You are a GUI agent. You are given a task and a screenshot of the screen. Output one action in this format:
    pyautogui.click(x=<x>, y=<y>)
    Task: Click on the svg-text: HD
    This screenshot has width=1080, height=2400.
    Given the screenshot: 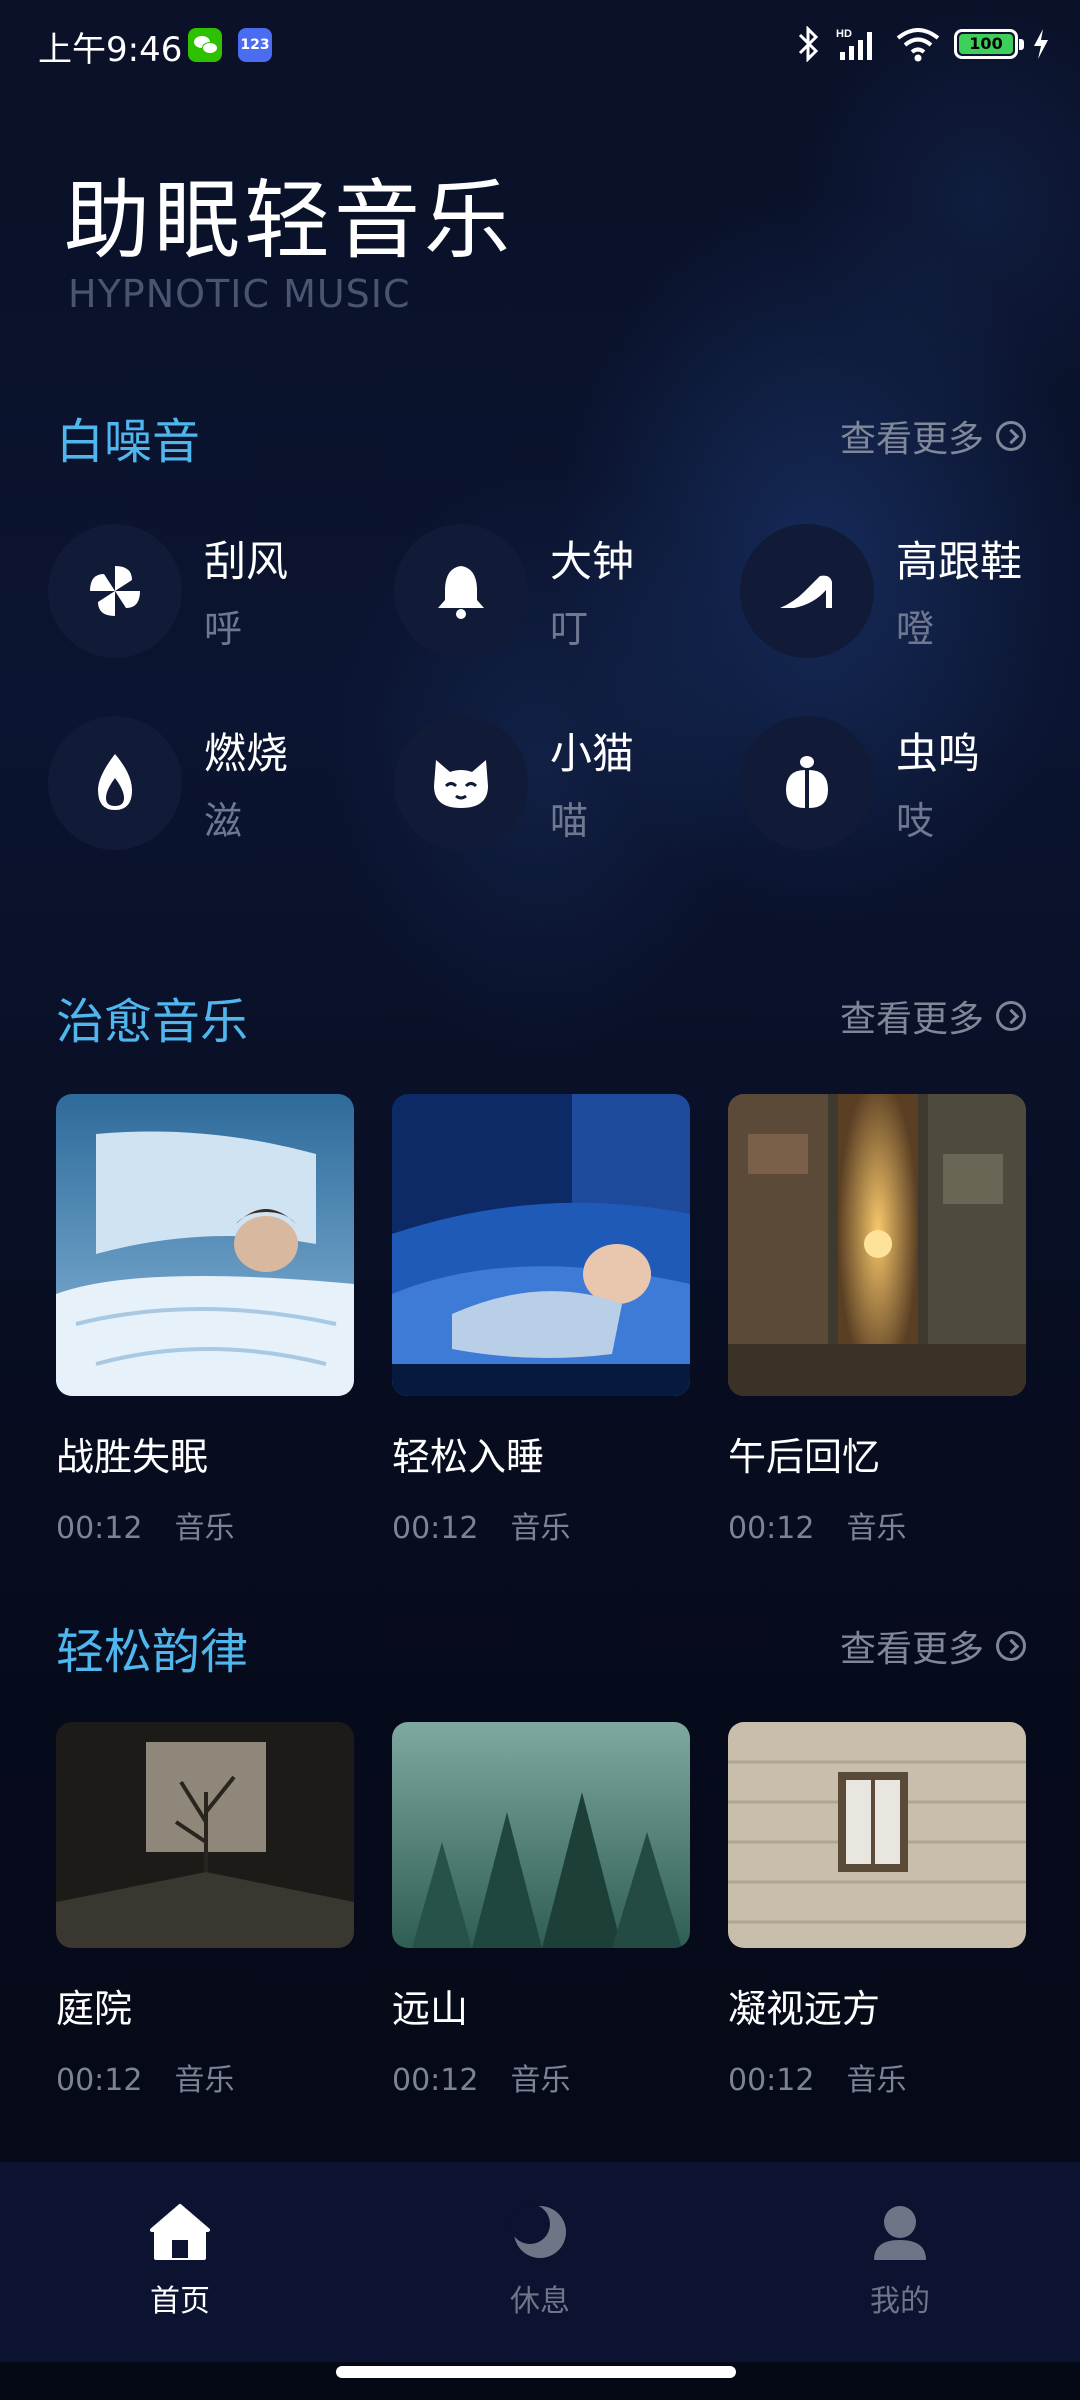 What is the action you would take?
    pyautogui.click(x=844, y=34)
    